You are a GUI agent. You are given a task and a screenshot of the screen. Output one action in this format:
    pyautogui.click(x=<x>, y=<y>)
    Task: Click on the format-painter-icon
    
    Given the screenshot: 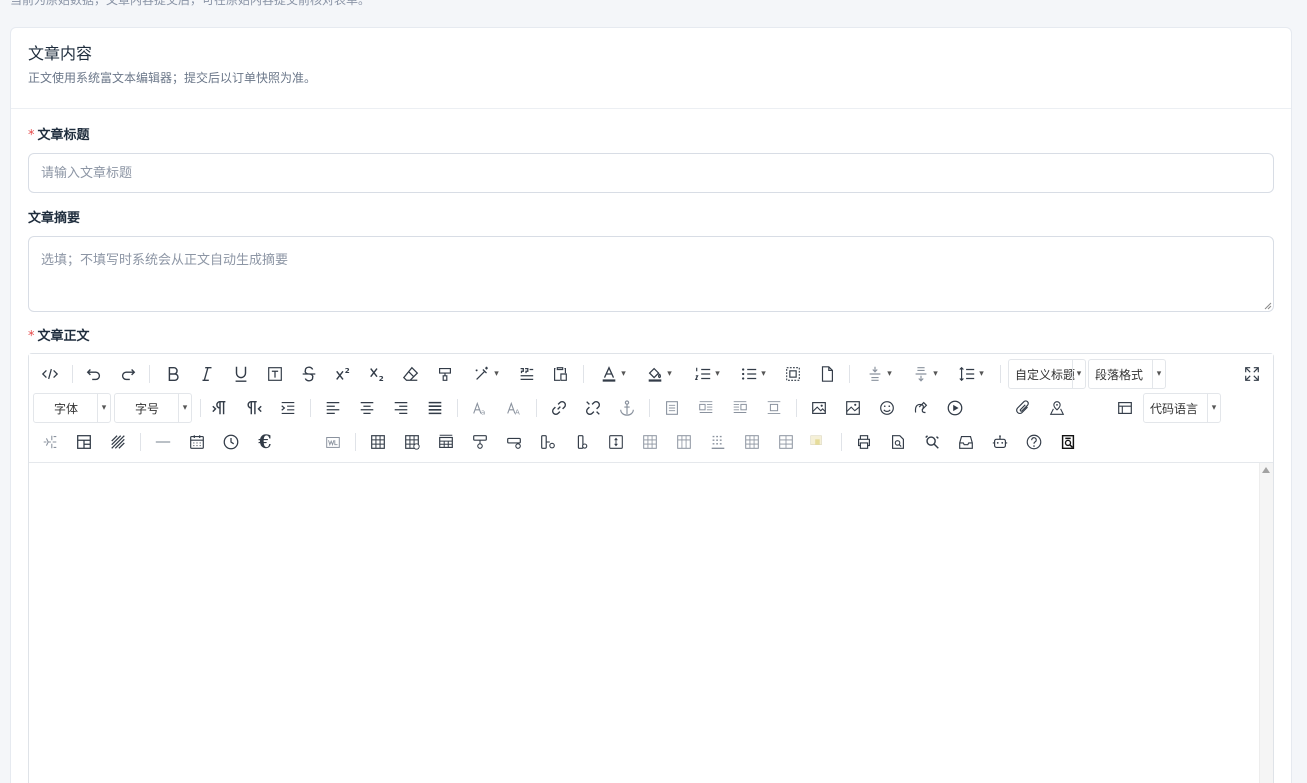 What is the action you would take?
    pyautogui.click(x=445, y=374)
    